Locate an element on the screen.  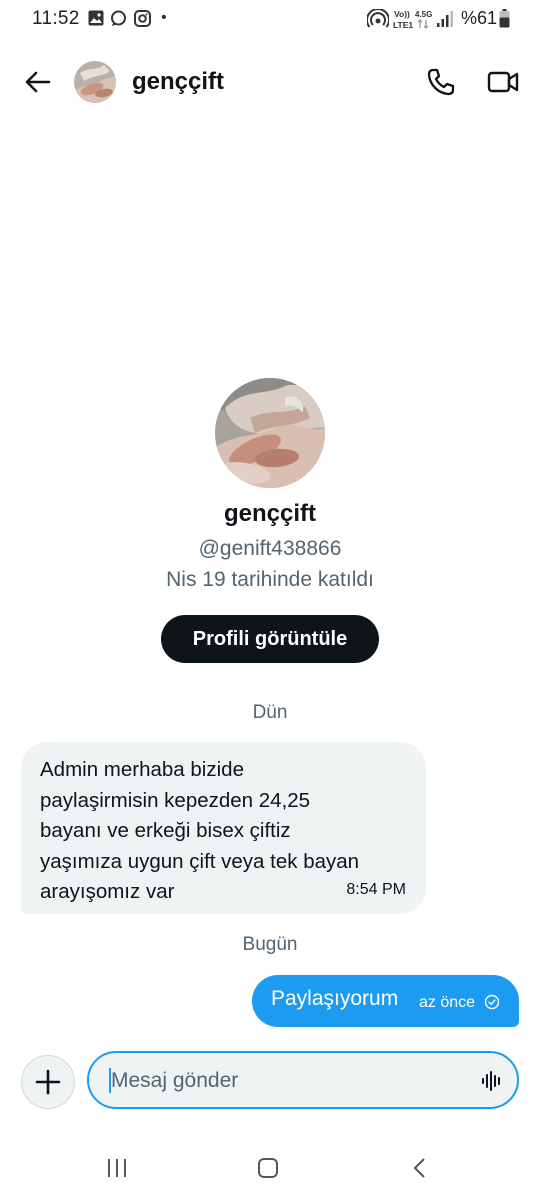
recent-apps-icon is located at coordinates (117, 1168).